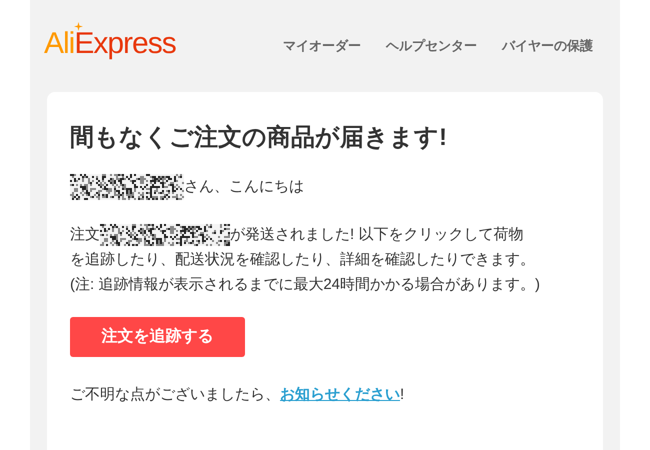  Describe the element at coordinates (340, 394) in the screenshot. I see `contact-link: お知らせください` at that location.